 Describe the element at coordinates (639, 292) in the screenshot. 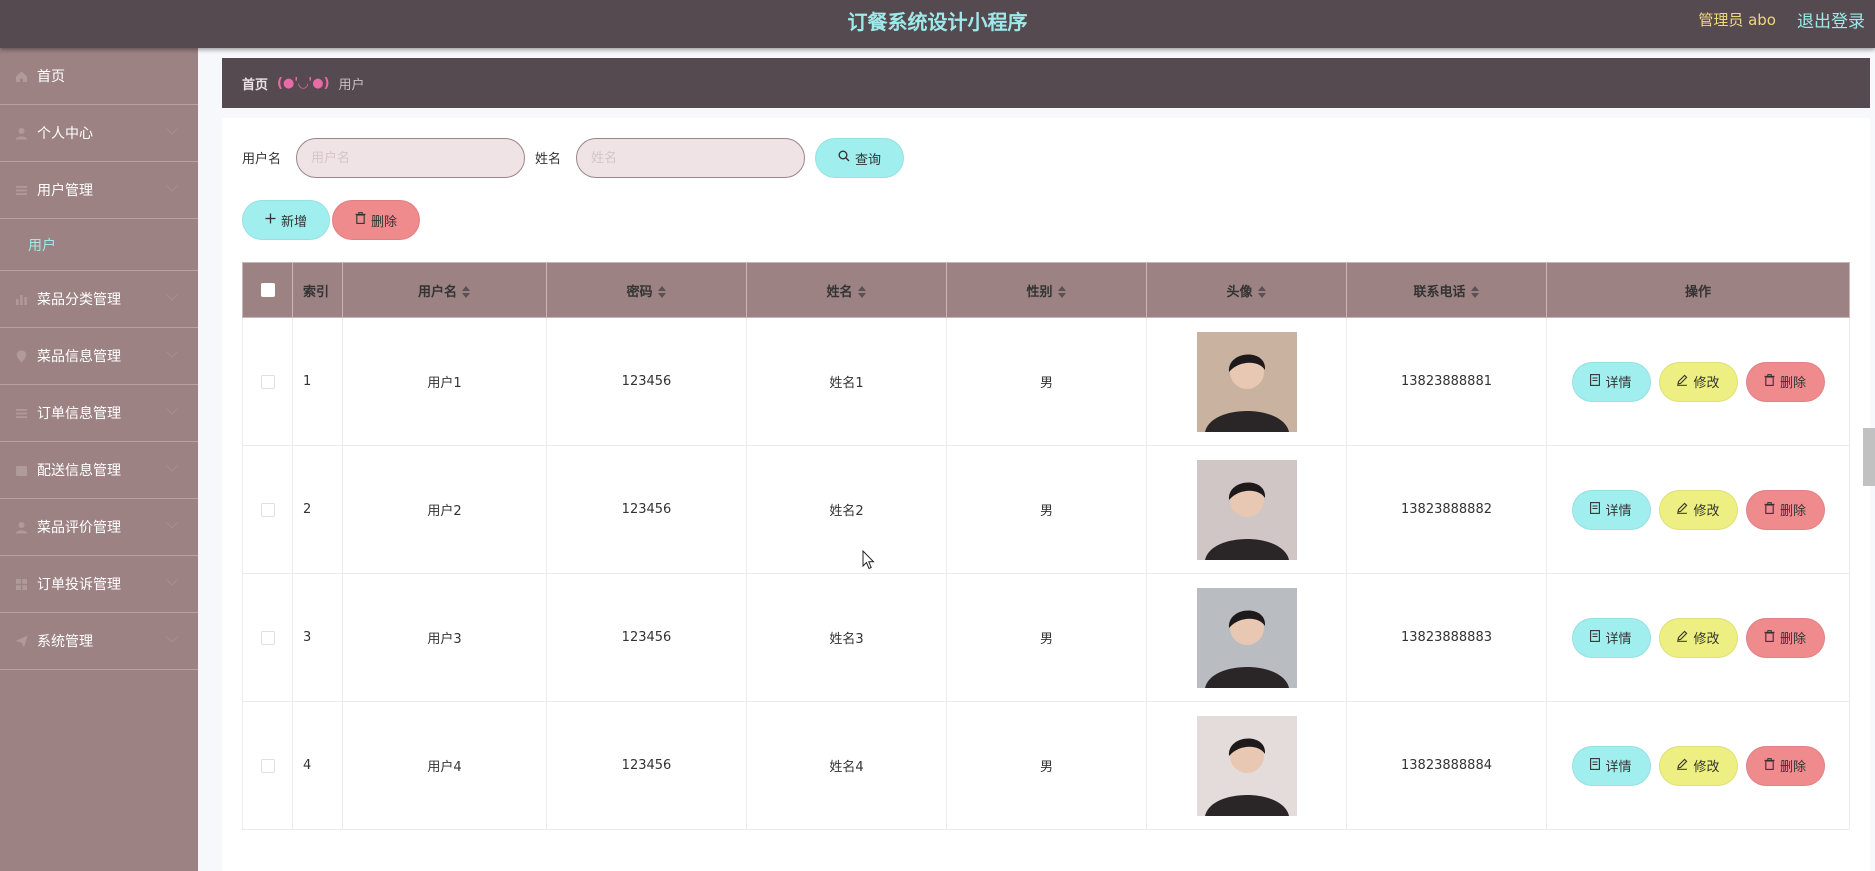

I see `column-header-label: 密码` at that location.